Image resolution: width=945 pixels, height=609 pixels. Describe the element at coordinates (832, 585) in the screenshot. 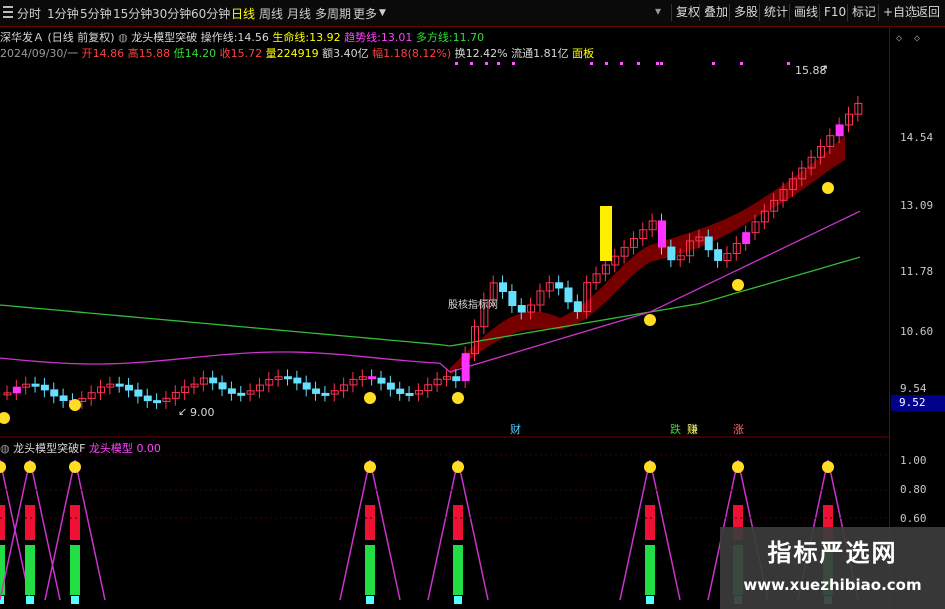

I see `watermark-url: www.xuezhibiao.com` at that location.